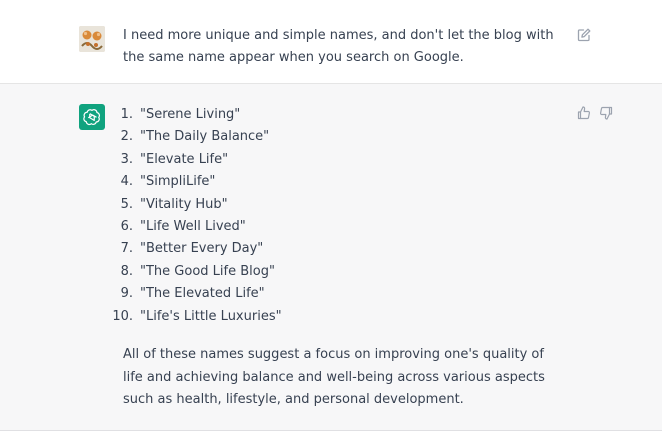  I want to click on list-item-name: "Serene Living", so click(190, 114).